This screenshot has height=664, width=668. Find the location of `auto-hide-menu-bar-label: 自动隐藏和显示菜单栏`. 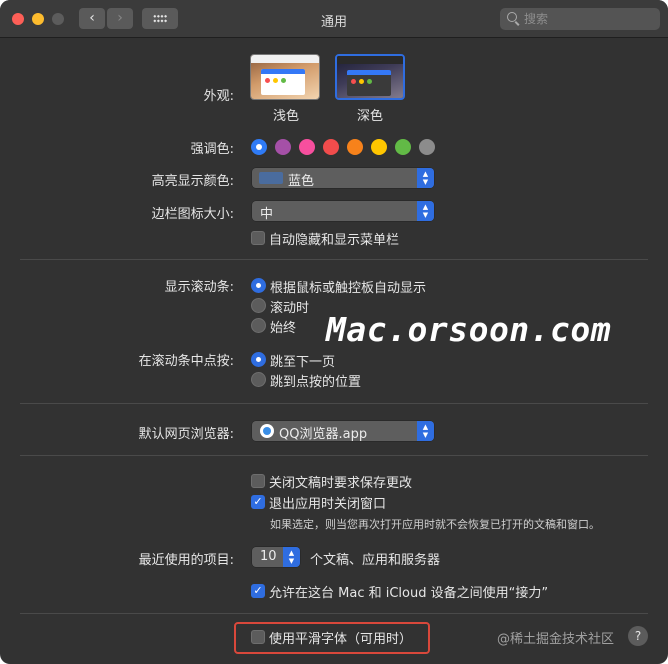

auto-hide-menu-bar-label: 自动隐藏和显示菜单栏 is located at coordinates (334, 240).